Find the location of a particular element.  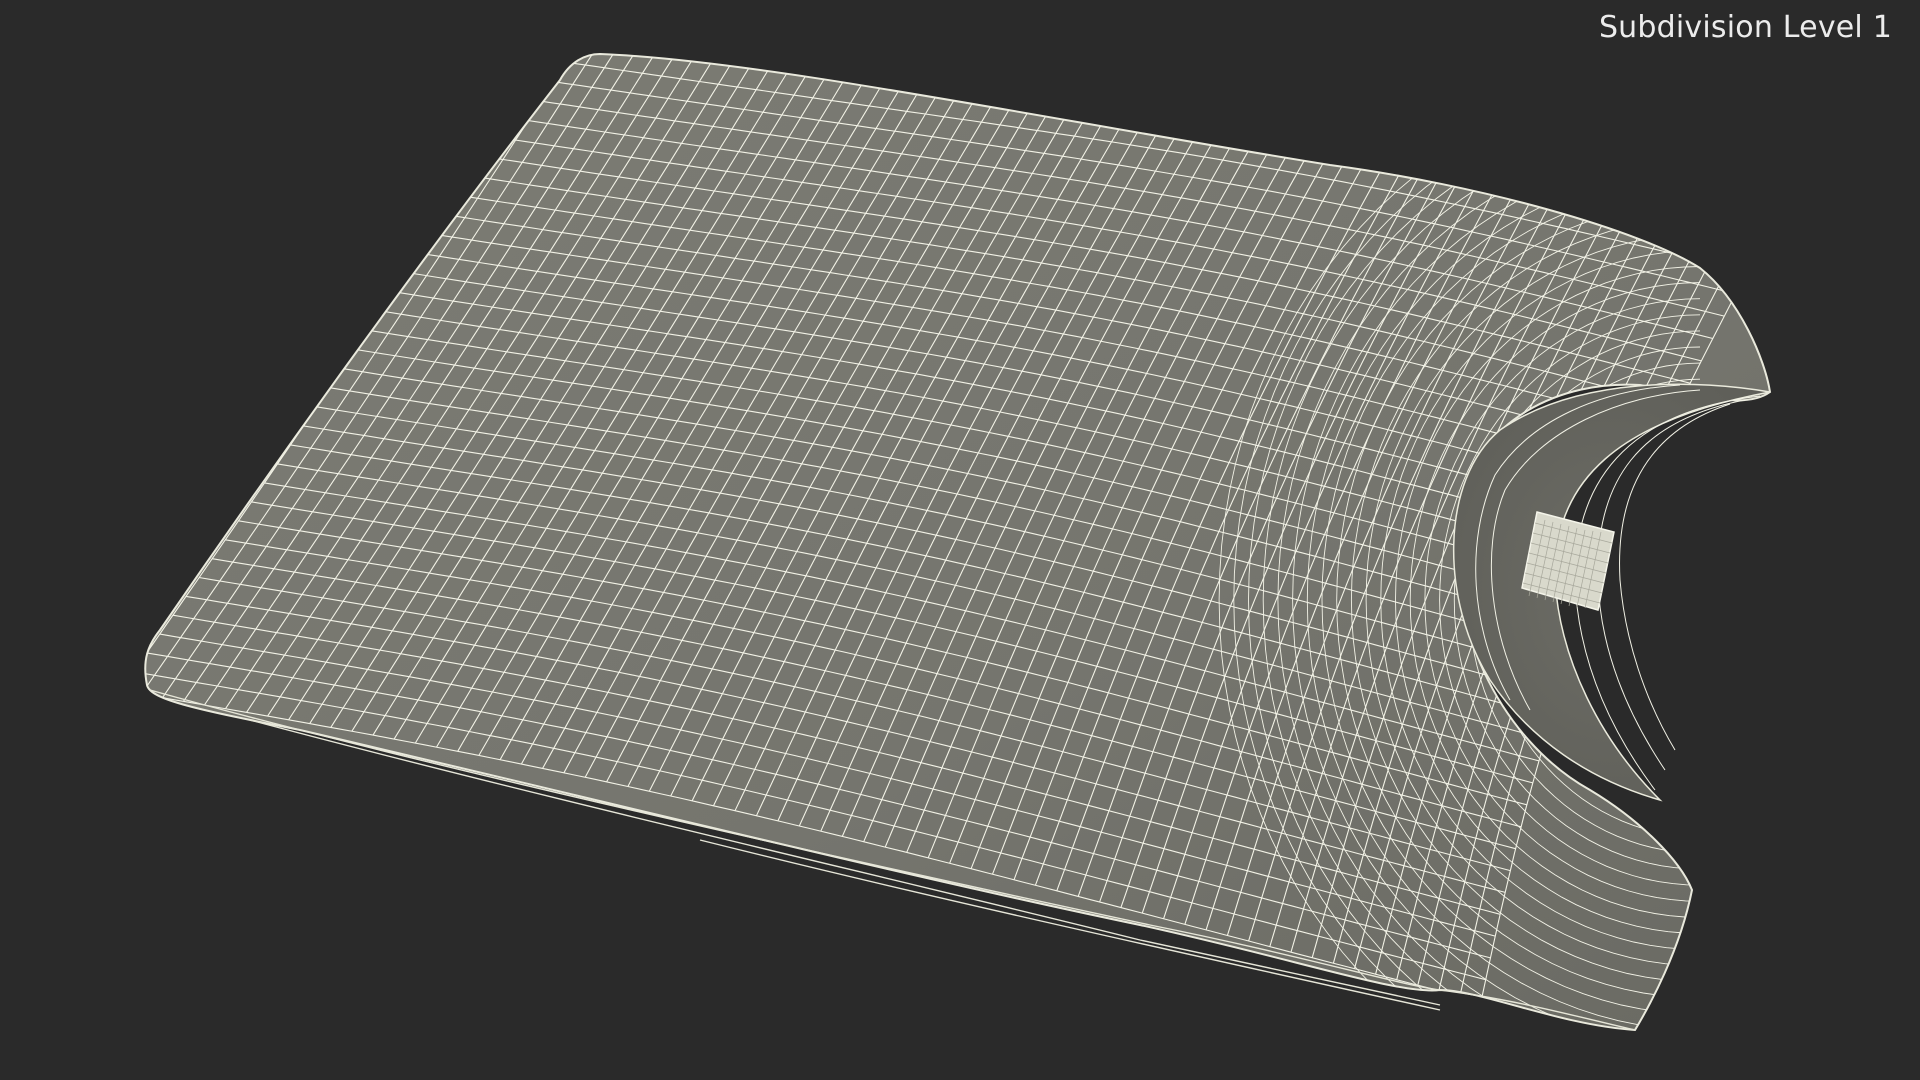

subdivision-level-label: Subdivision Level 1 is located at coordinates (1745, 27).